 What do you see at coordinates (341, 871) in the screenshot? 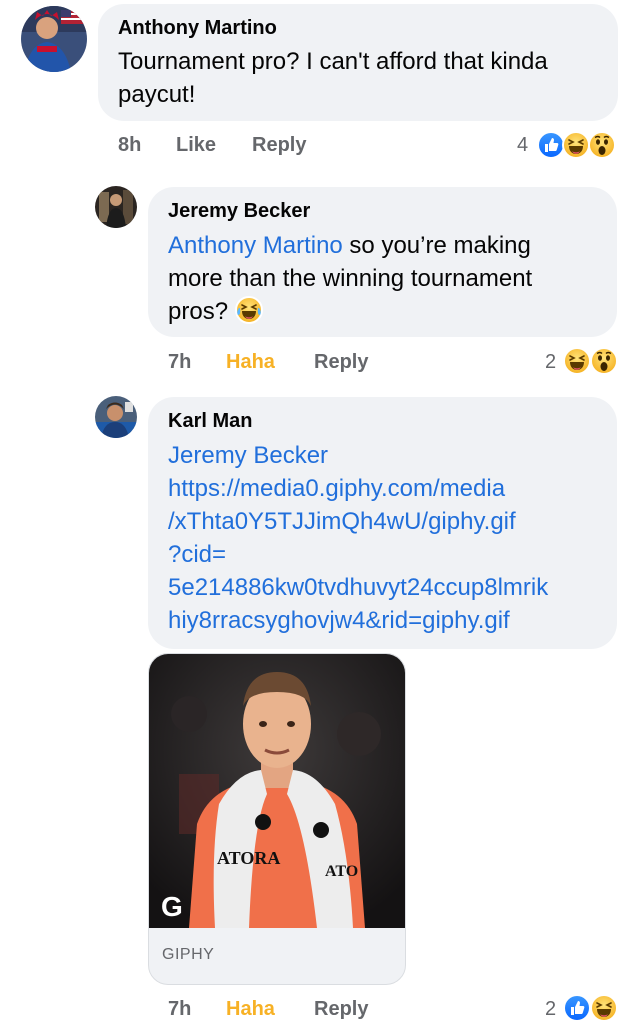
I see `towel-text-right: ATO` at bounding box center [341, 871].